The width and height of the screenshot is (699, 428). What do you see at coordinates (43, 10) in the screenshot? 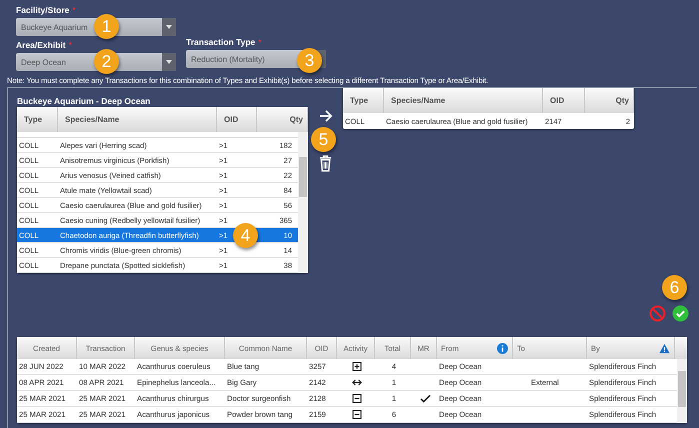
I see `field-label: Facility/Store` at bounding box center [43, 10].